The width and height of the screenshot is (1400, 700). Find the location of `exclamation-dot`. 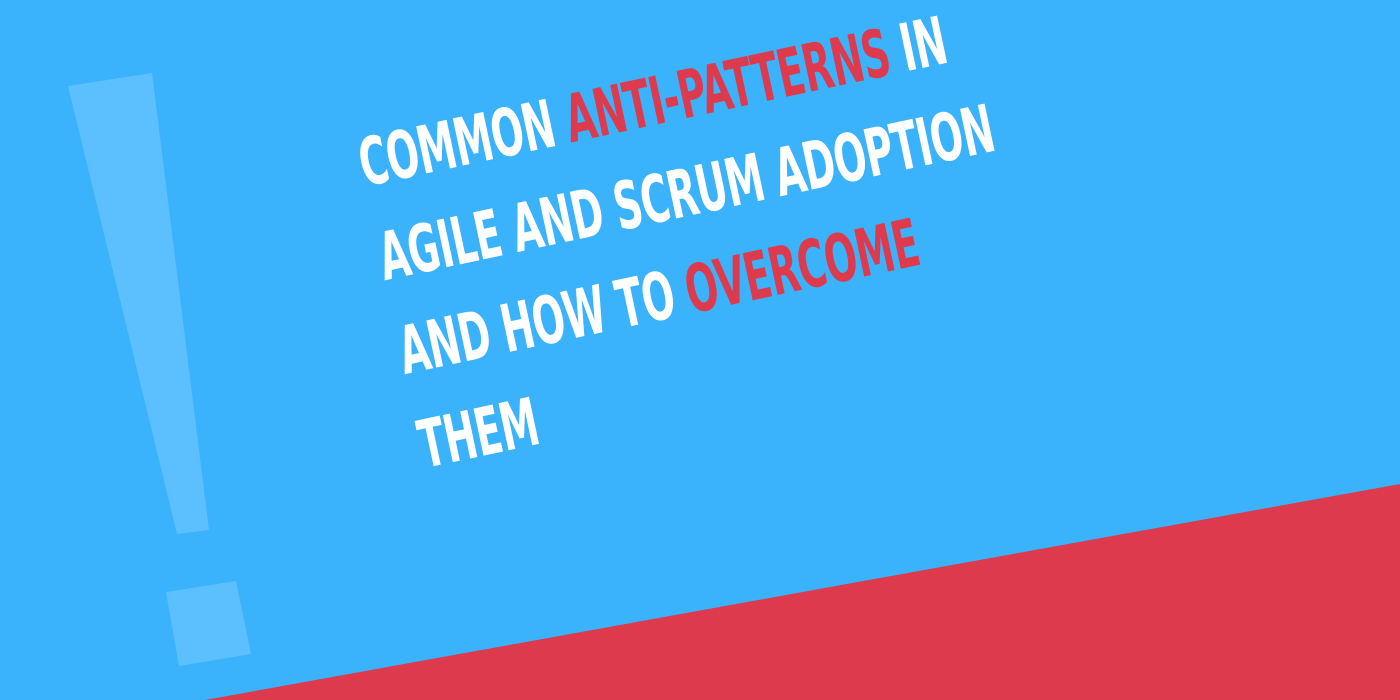

exclamation-dot is located at coordinates (208, 623).